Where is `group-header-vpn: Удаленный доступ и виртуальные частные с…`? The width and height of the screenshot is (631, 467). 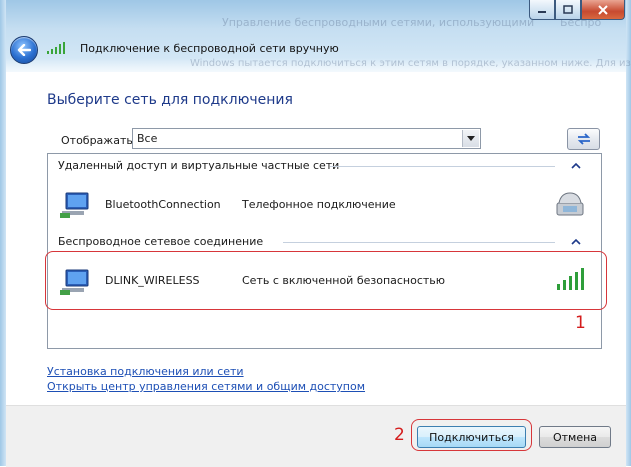
group-header-vpn: Удаленный доступ и виртуальные частные с… is located at coordinates (199, 165).